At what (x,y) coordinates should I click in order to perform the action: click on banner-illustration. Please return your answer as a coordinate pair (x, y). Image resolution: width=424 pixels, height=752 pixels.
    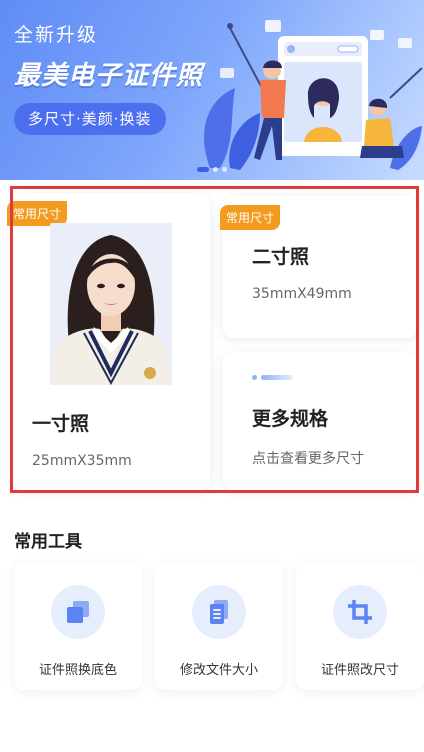
    Looking at the image, I should click on (313, 95).